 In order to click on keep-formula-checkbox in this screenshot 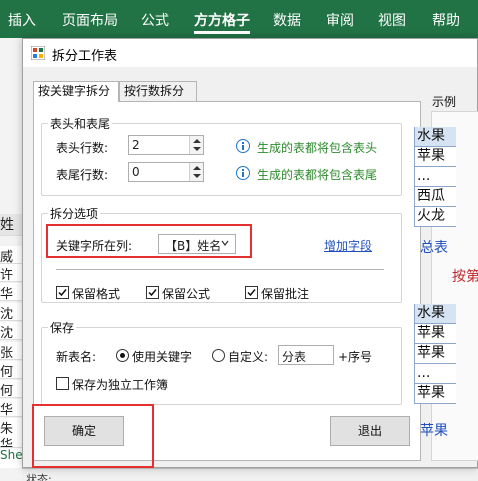, I will do `click(152, 292)`.